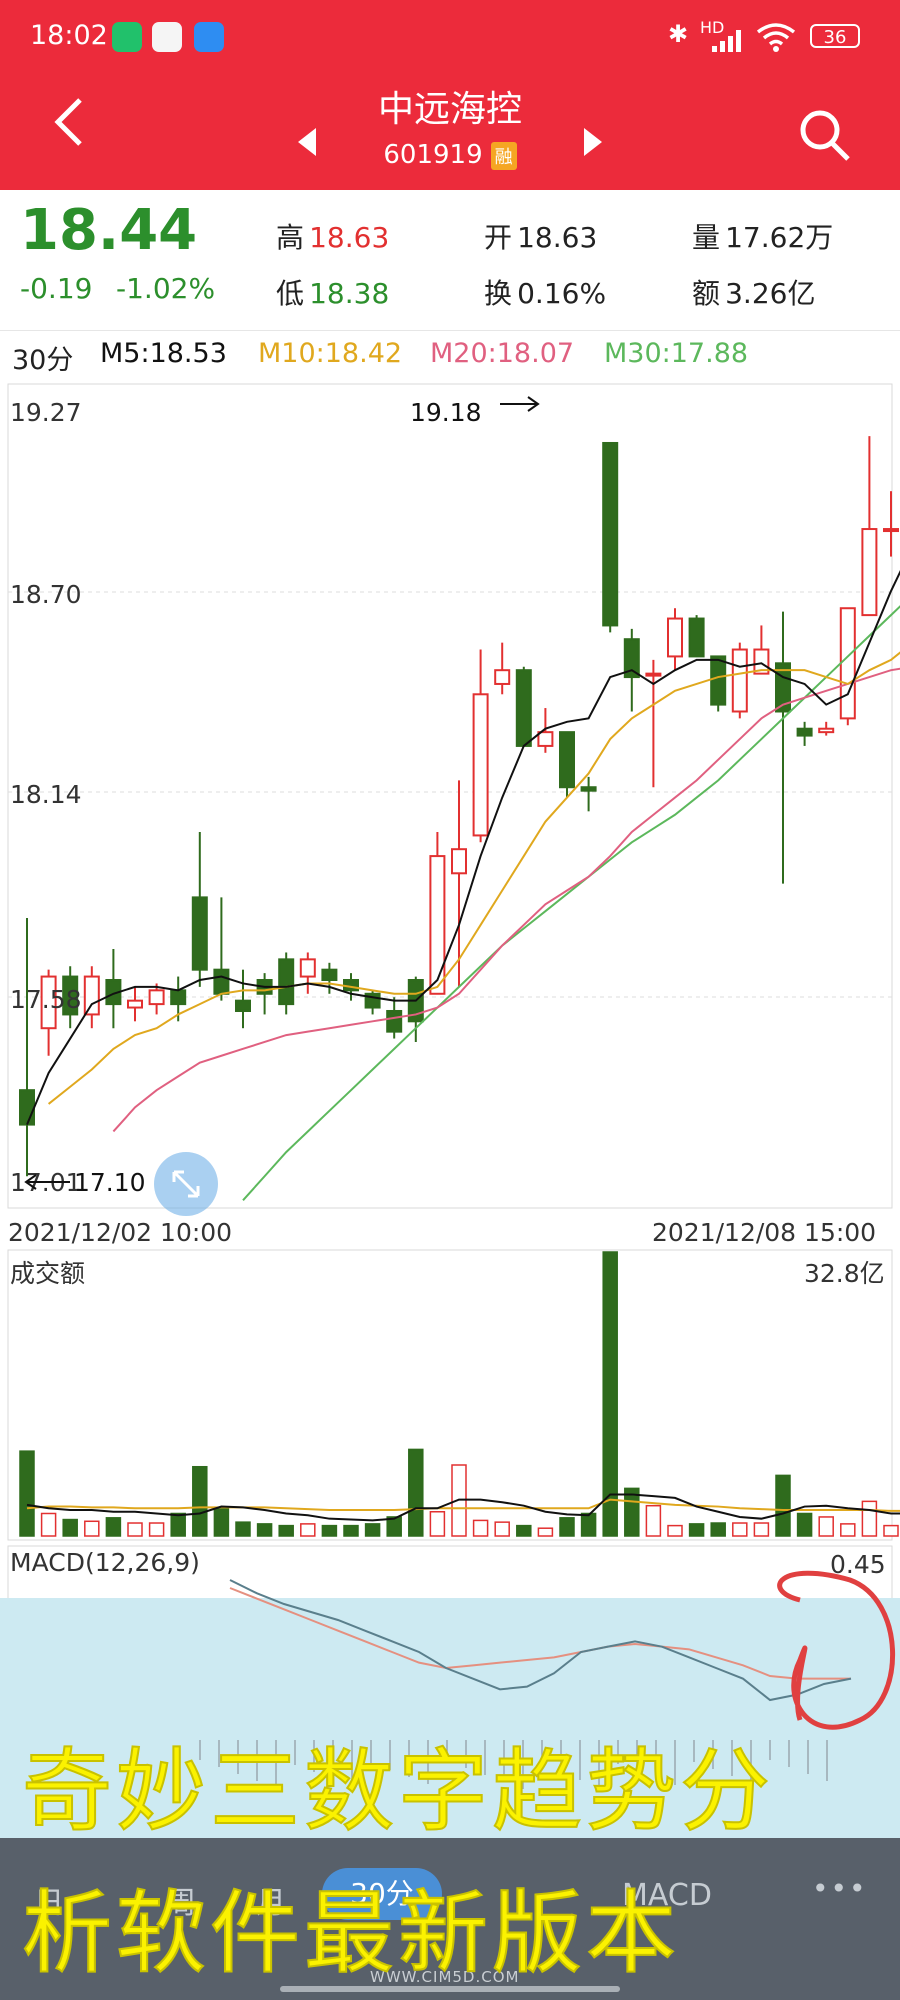 The width and height of the screenshot is (900, 2000). What do you see at coordinates (105, 1562) in the screenshot?
I see `macd-title: MACD(12,26,9)` at bounding box center [105, 1562].